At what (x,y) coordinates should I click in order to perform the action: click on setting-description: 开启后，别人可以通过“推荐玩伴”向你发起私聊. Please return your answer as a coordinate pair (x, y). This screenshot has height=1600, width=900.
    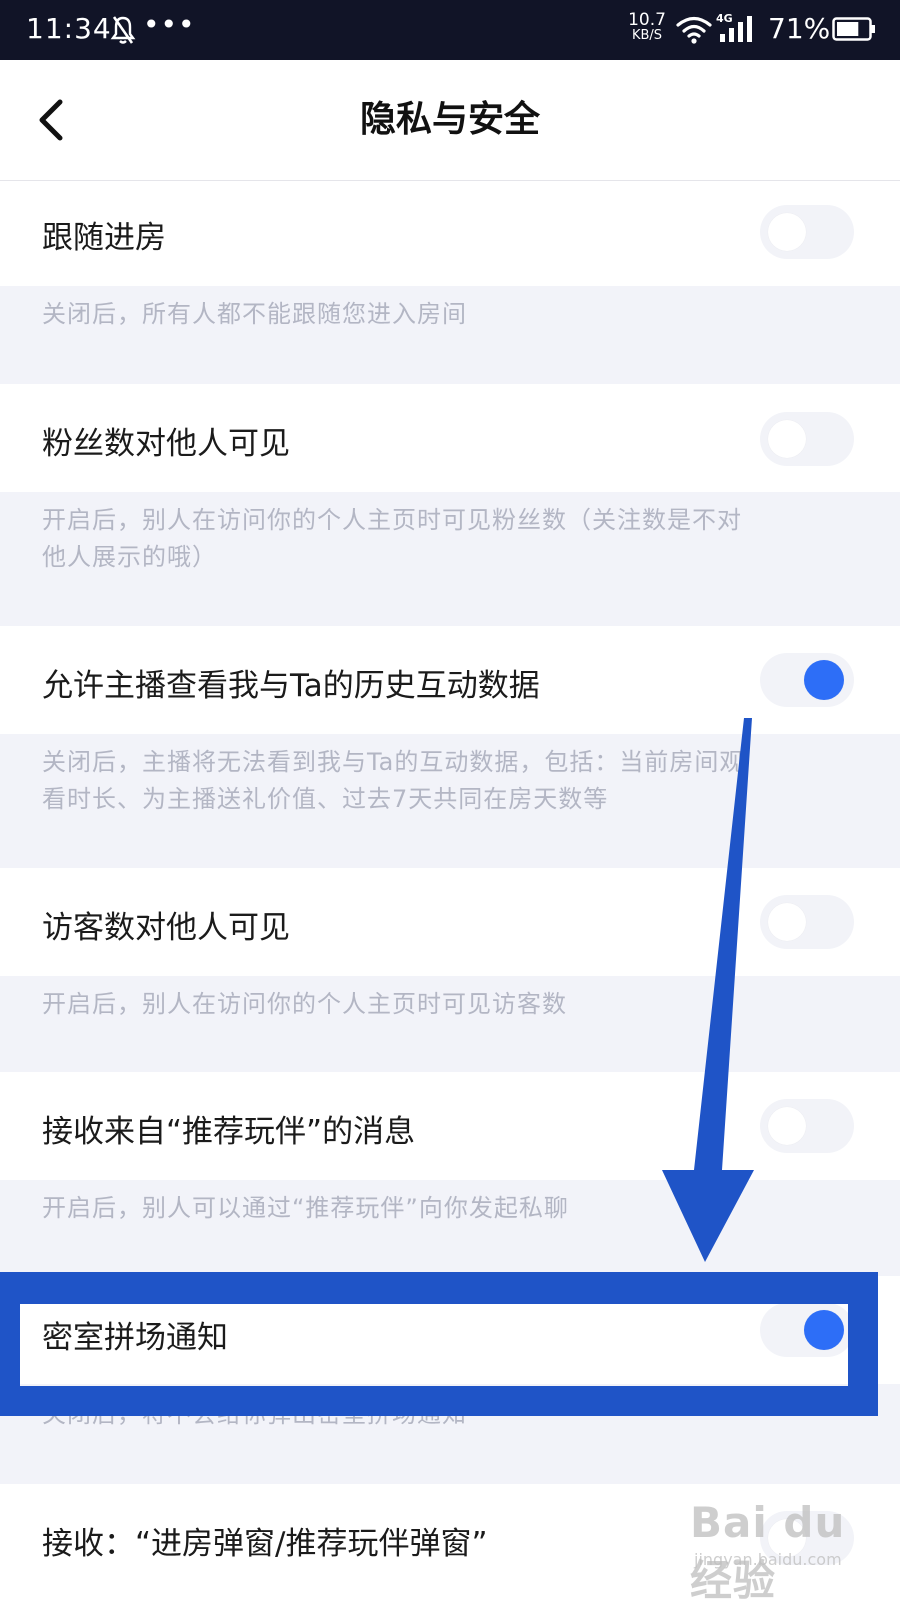
    Looking at the image, I should click on (305, 1208).